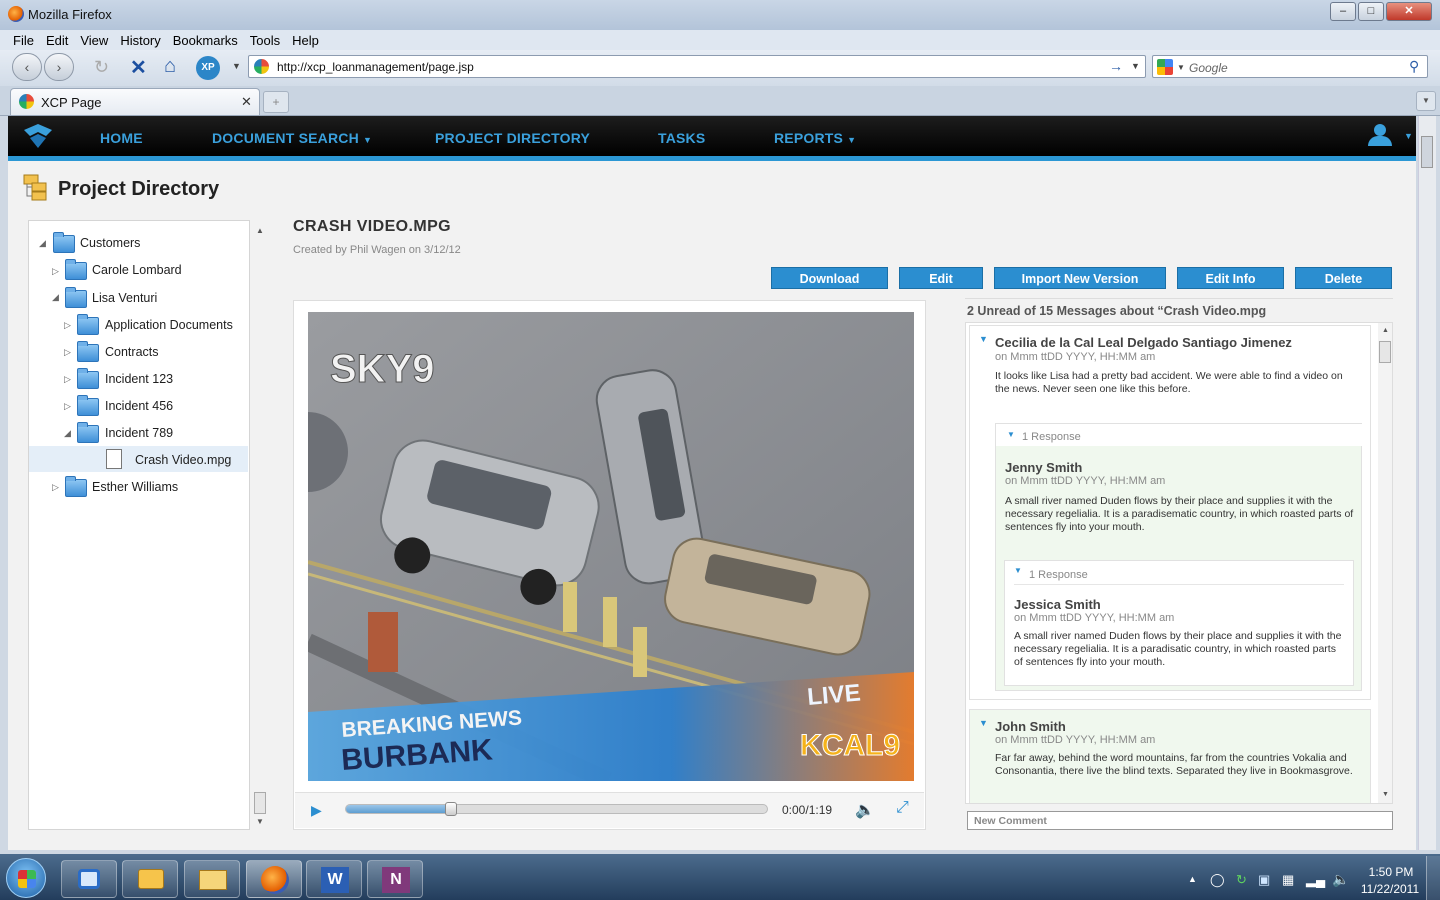 The height and width of the screenshot is (900, 1440). What do you see at coordinates (276, 102) in the screenshot?
I see `new-tab-button: +` at bounding box center [276, 102].